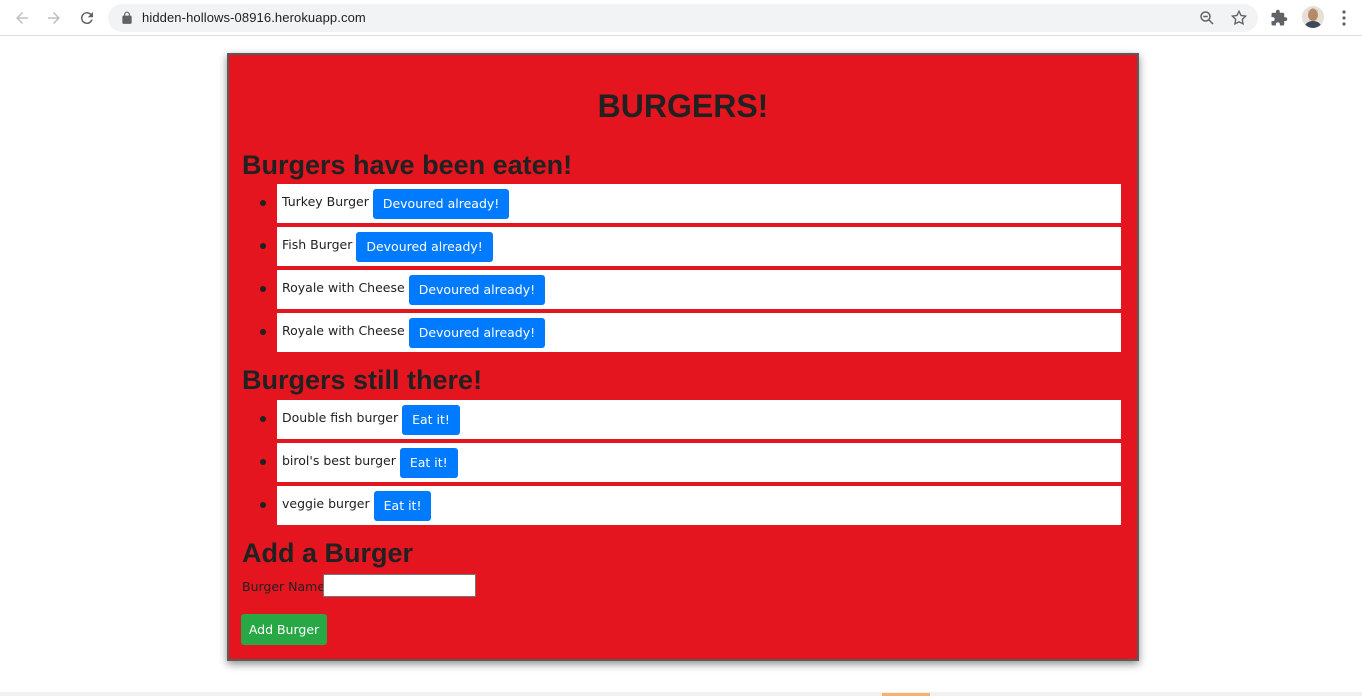 The image size is (1362, 696). What do you see at coordinates (1207, 18) in the screenshot?
I see `zoom-icon` at bounding box center [1207, 18].